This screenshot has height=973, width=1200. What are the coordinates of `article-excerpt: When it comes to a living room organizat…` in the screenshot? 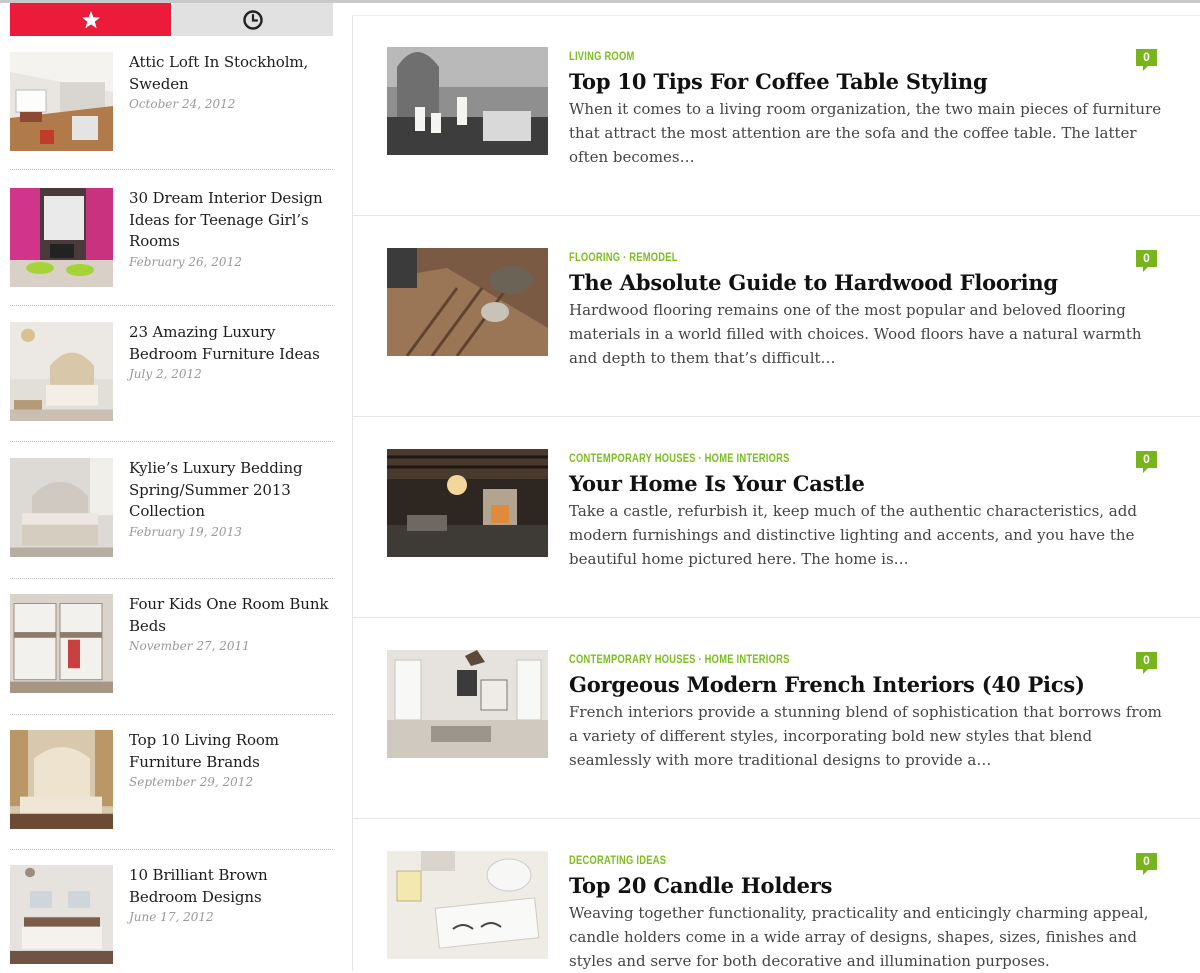 It's located at (865, 133).